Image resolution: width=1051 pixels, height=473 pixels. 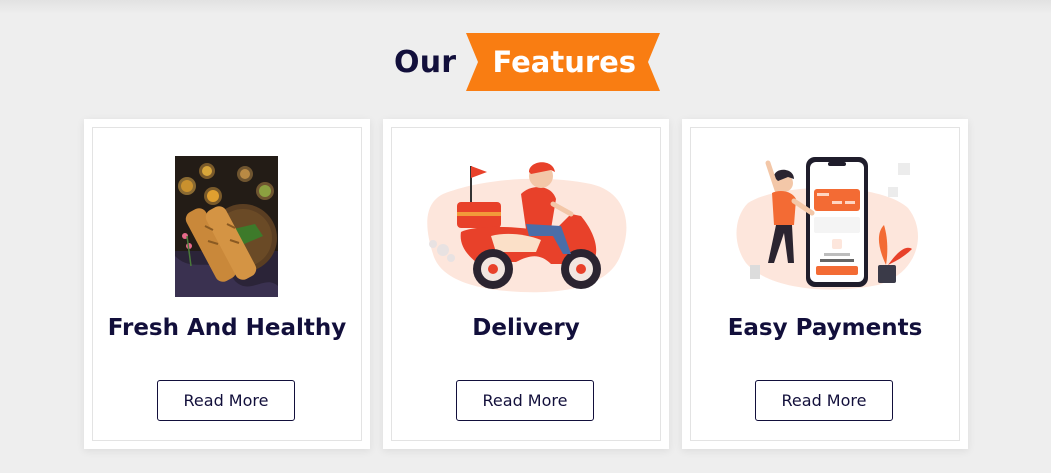 I want to click on card-title: Delivery, so click(x=526, y=328).